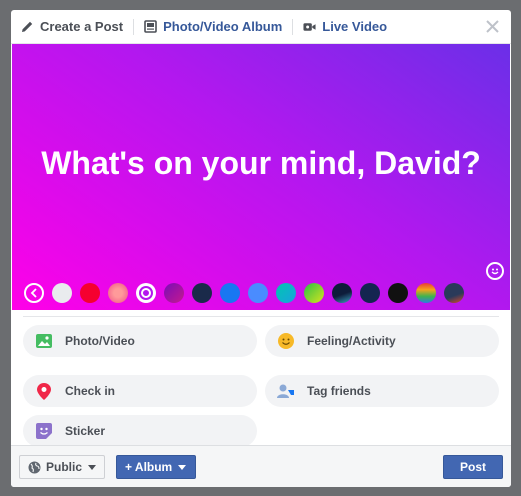  I want to click on feeling-activity-button: Feeling/Activity, so click(382, 341).